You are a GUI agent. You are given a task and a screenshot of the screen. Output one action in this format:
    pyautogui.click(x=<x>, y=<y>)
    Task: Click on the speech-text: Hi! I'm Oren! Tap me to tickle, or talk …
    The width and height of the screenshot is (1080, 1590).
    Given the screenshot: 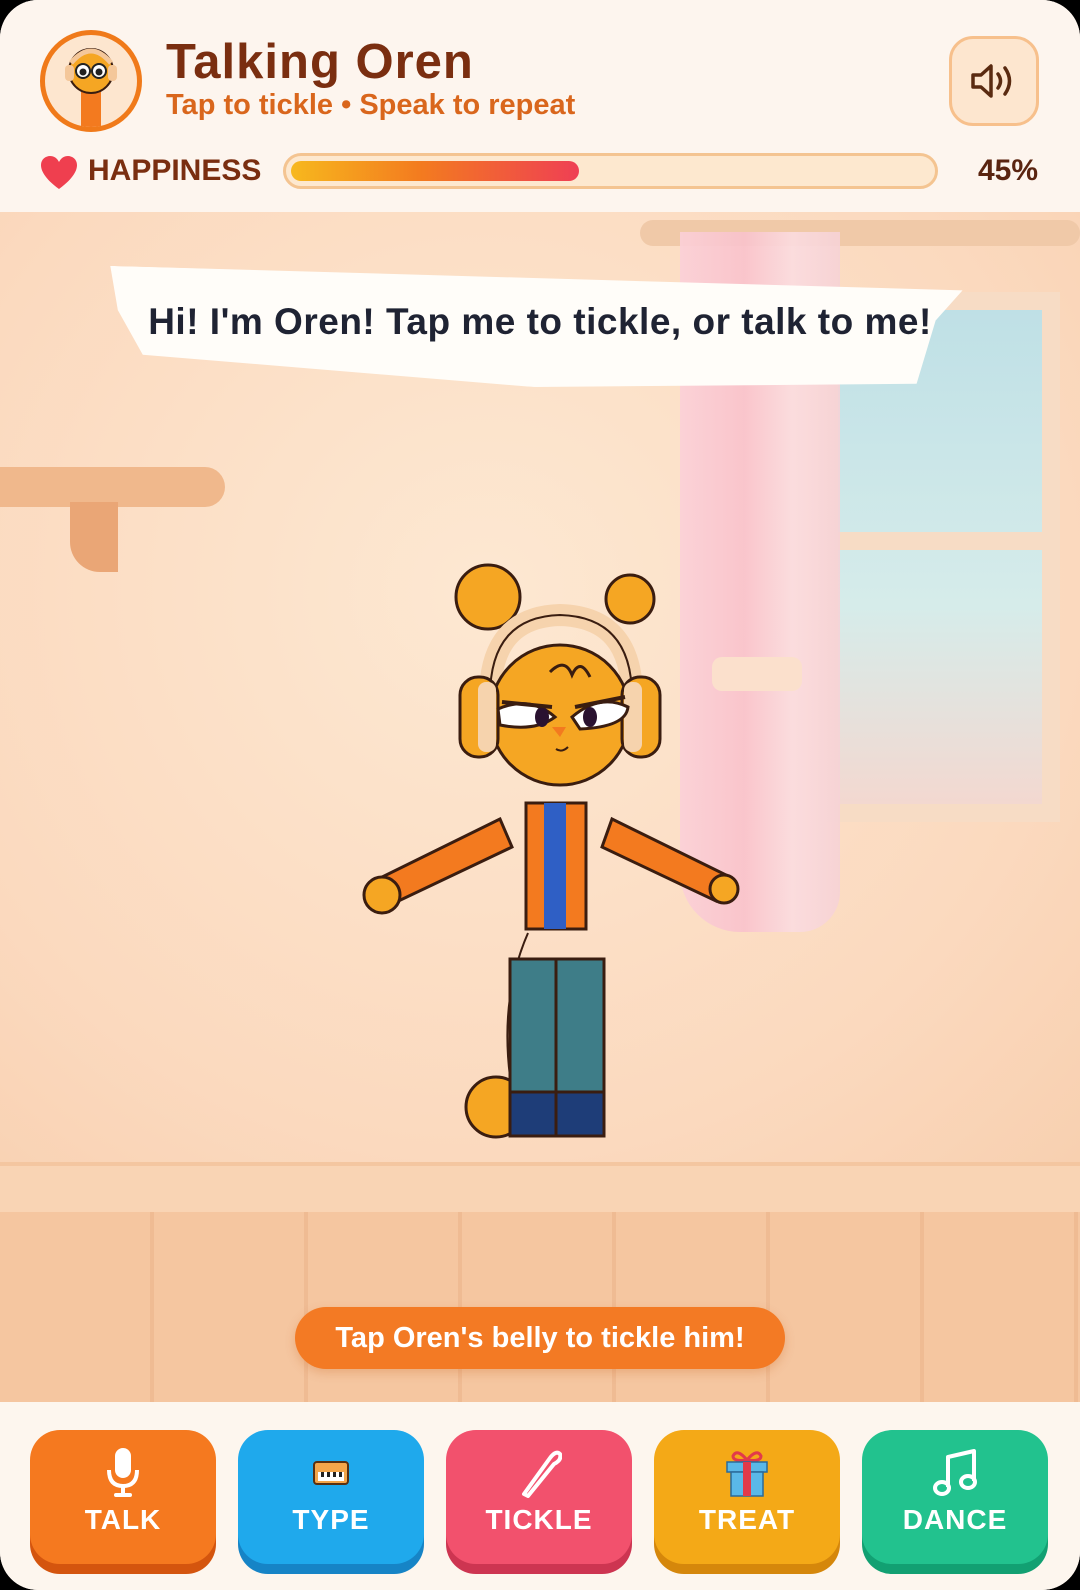 What is the action you would take?
    pyautogui.click(x=540, y=321)
    